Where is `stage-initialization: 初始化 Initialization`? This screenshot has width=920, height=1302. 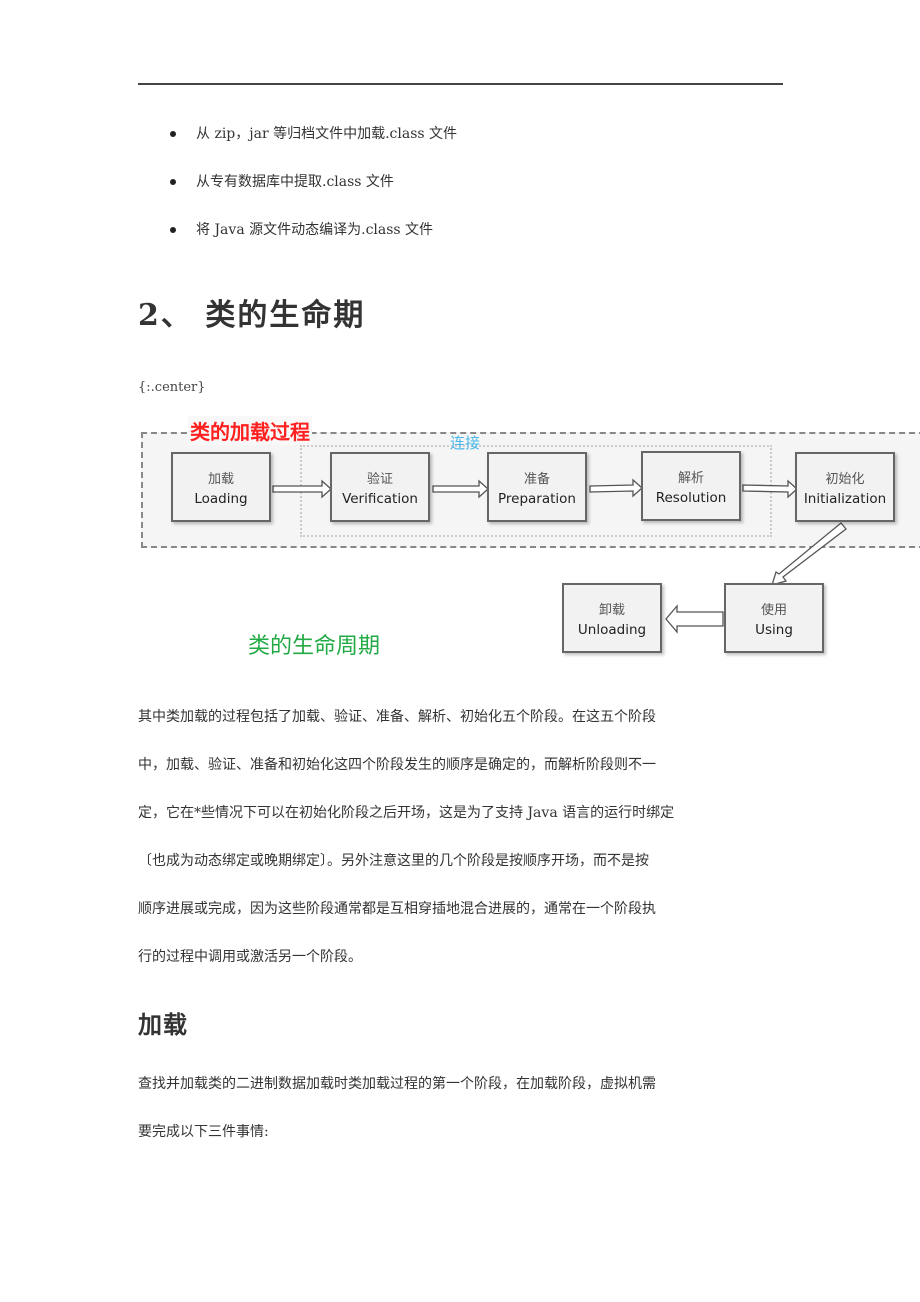 stage-initialization: 初始化 Initialization is located at coordinates (845, 487).